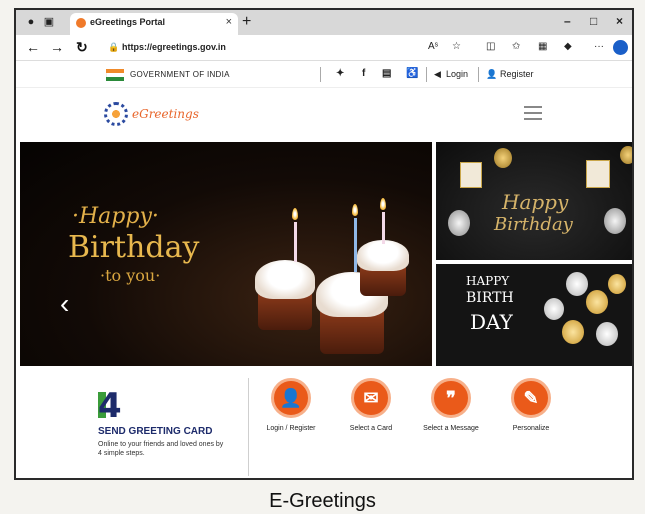  What do you see at coordinates (533, 115) in the screenshot?
I see `hamburger-menu-icon` at bounding box center [533, 115].